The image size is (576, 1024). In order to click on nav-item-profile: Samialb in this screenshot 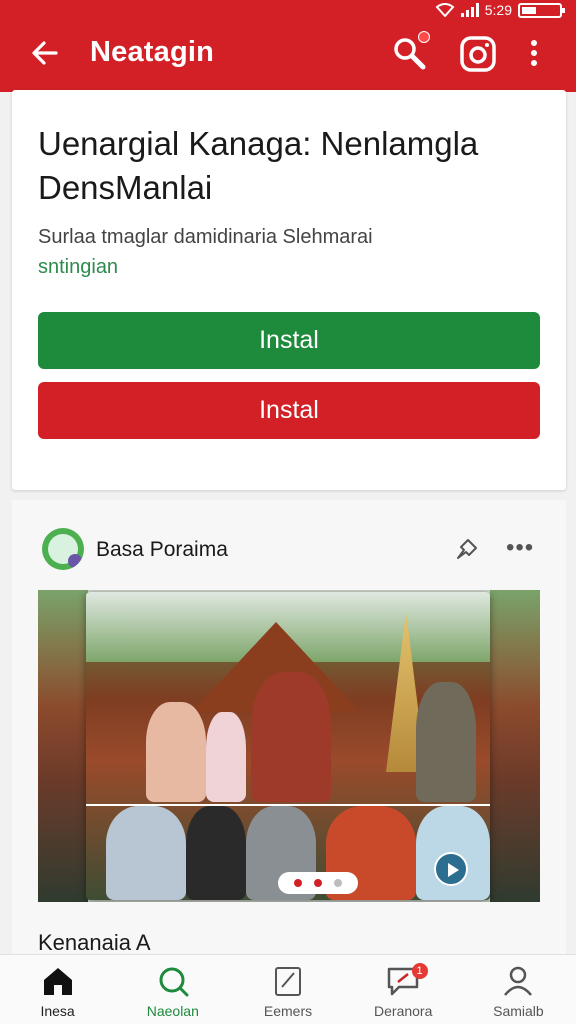, I will do `click(518, 989)`.